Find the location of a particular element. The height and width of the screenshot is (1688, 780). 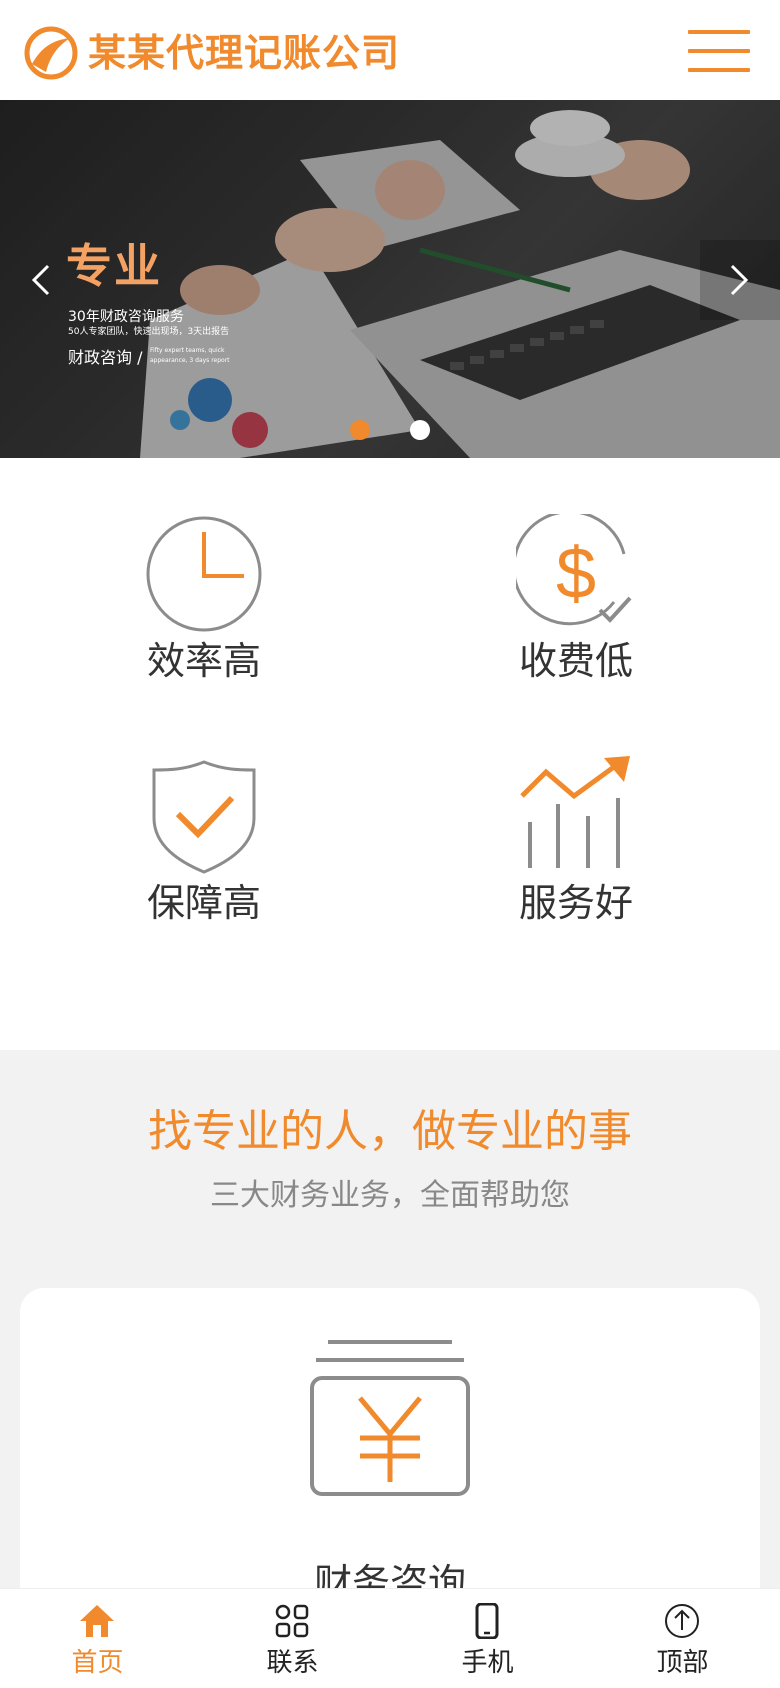

chevron-left-icon is located at coordinates (41, 280).